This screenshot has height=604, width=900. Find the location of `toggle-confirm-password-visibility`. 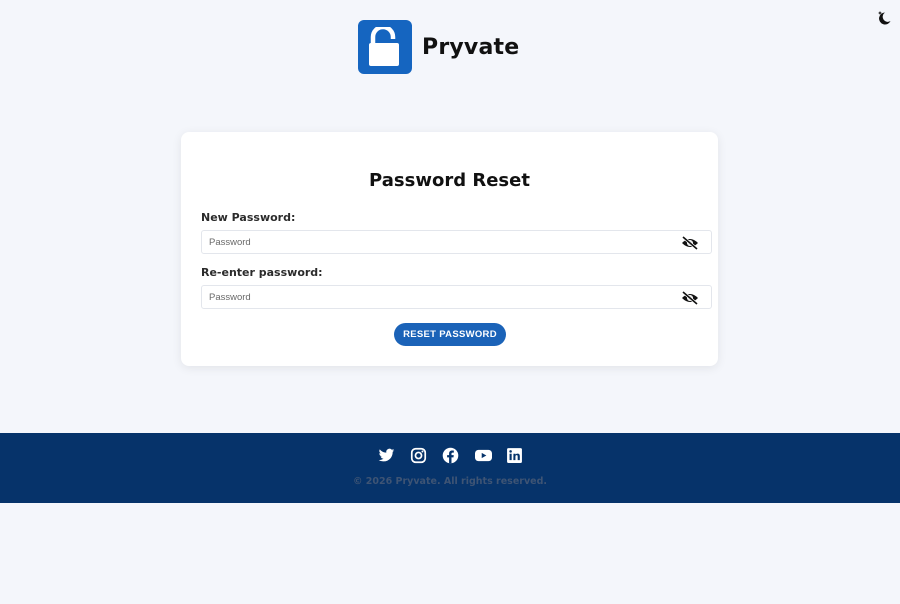

toggle-confirm-password-visibility is located at coordinates (690, 298).